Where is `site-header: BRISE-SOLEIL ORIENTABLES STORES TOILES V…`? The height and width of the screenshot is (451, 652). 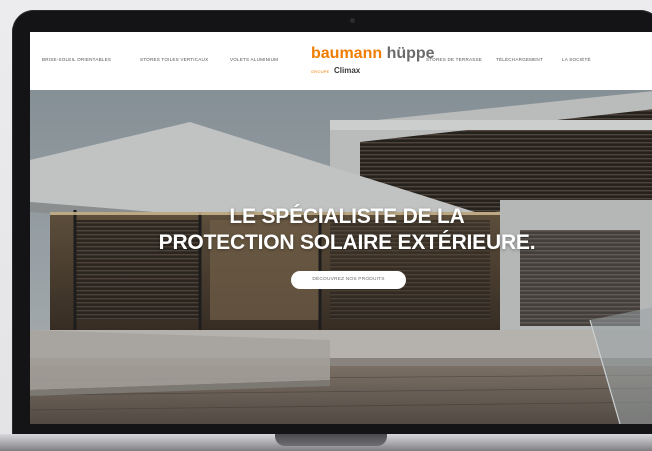
site-header: BRISE-SOLEIL ORIENTABLES STORES TOILES V… is located at coordinates (341, 61).